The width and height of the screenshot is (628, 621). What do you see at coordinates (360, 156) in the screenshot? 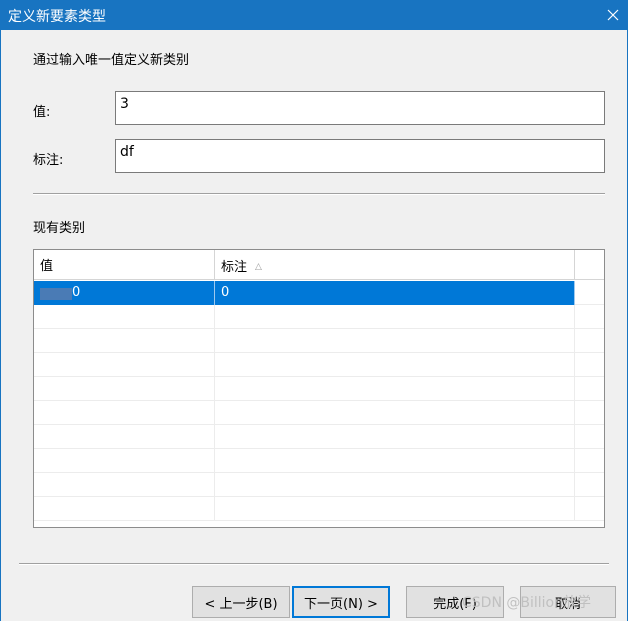
I see `note-field: df` at bounding box center [360, 156].